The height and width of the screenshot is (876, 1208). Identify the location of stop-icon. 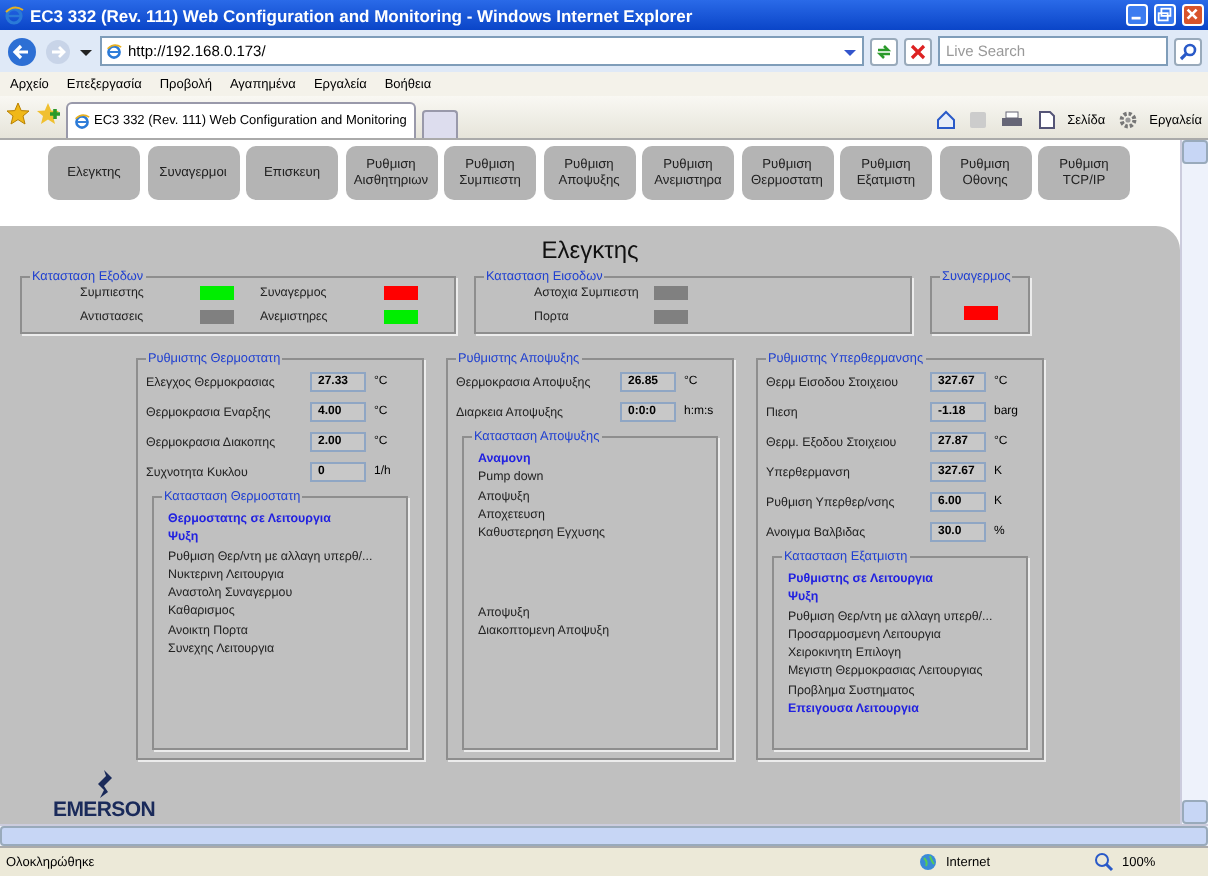
(918, 51).